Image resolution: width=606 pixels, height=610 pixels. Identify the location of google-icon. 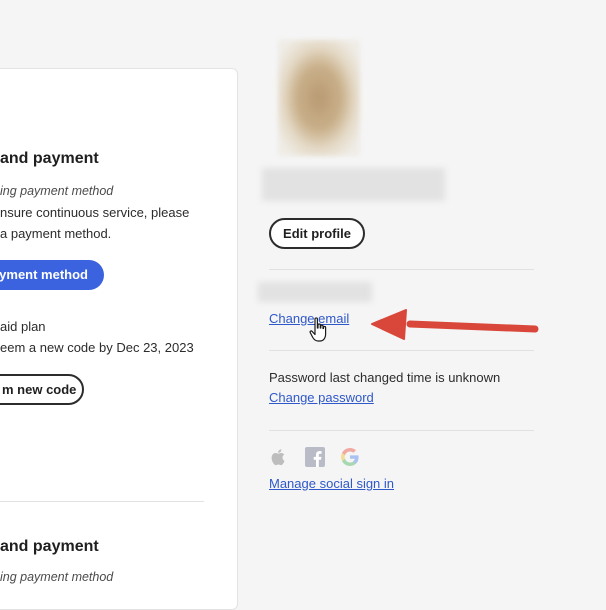
(350, 457).